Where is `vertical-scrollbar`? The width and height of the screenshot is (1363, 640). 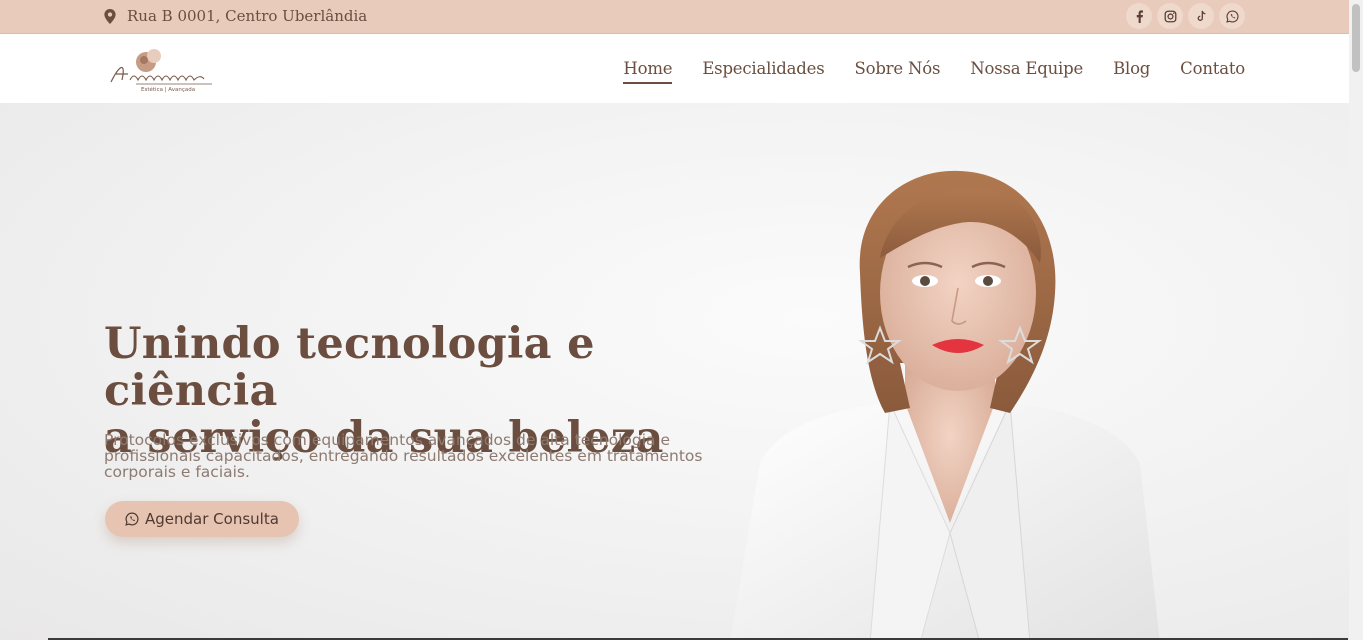 vertical-scrollbar is located at coordinates (1356, 320).